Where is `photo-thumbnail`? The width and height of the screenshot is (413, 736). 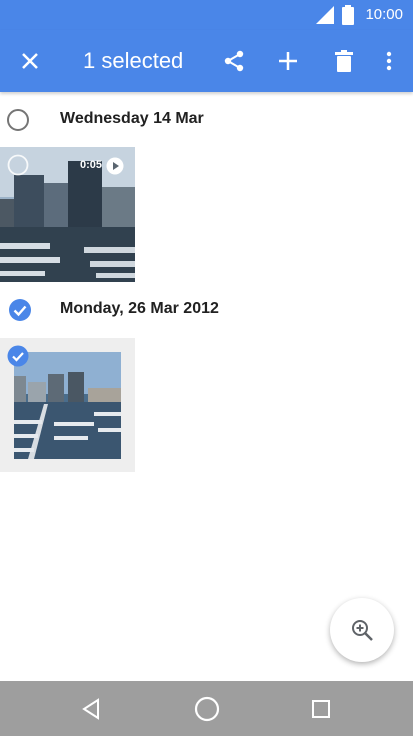
photo-thumbnail is located at coordinates (67, 405).